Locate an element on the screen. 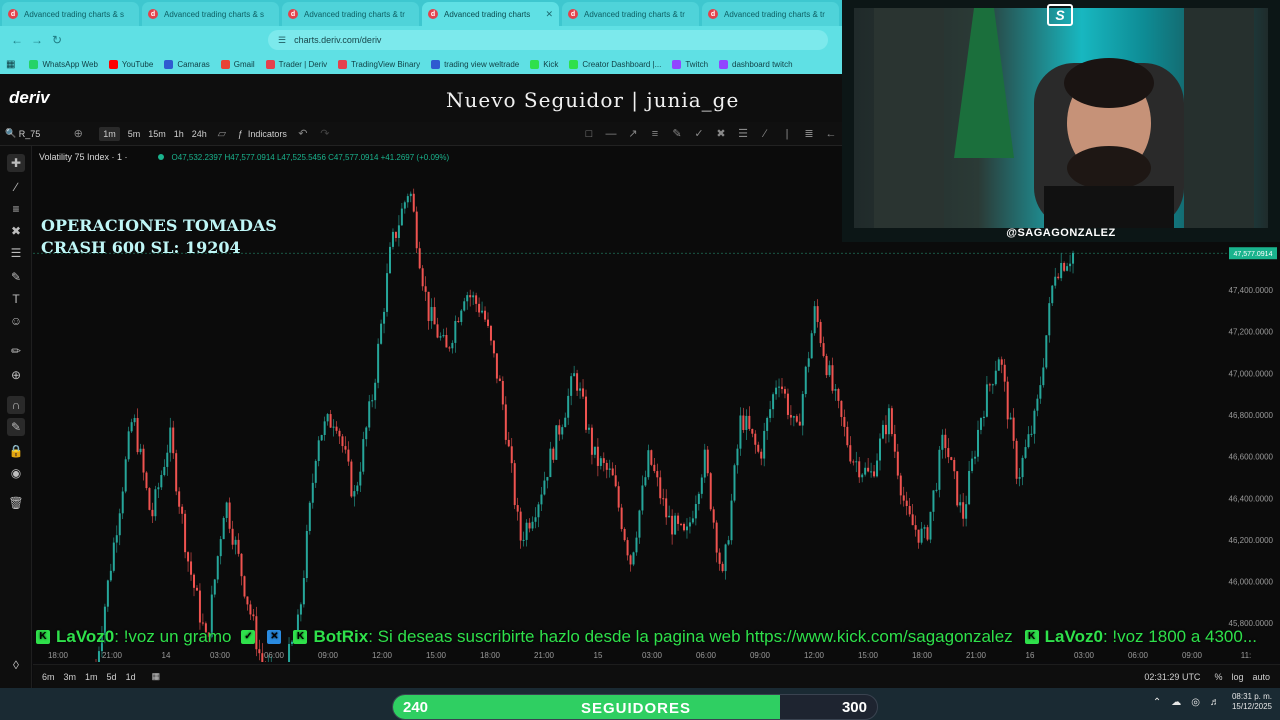 The image size is (1280, 720). site-info-icon: ☰ is located at coordinates (282, 40).